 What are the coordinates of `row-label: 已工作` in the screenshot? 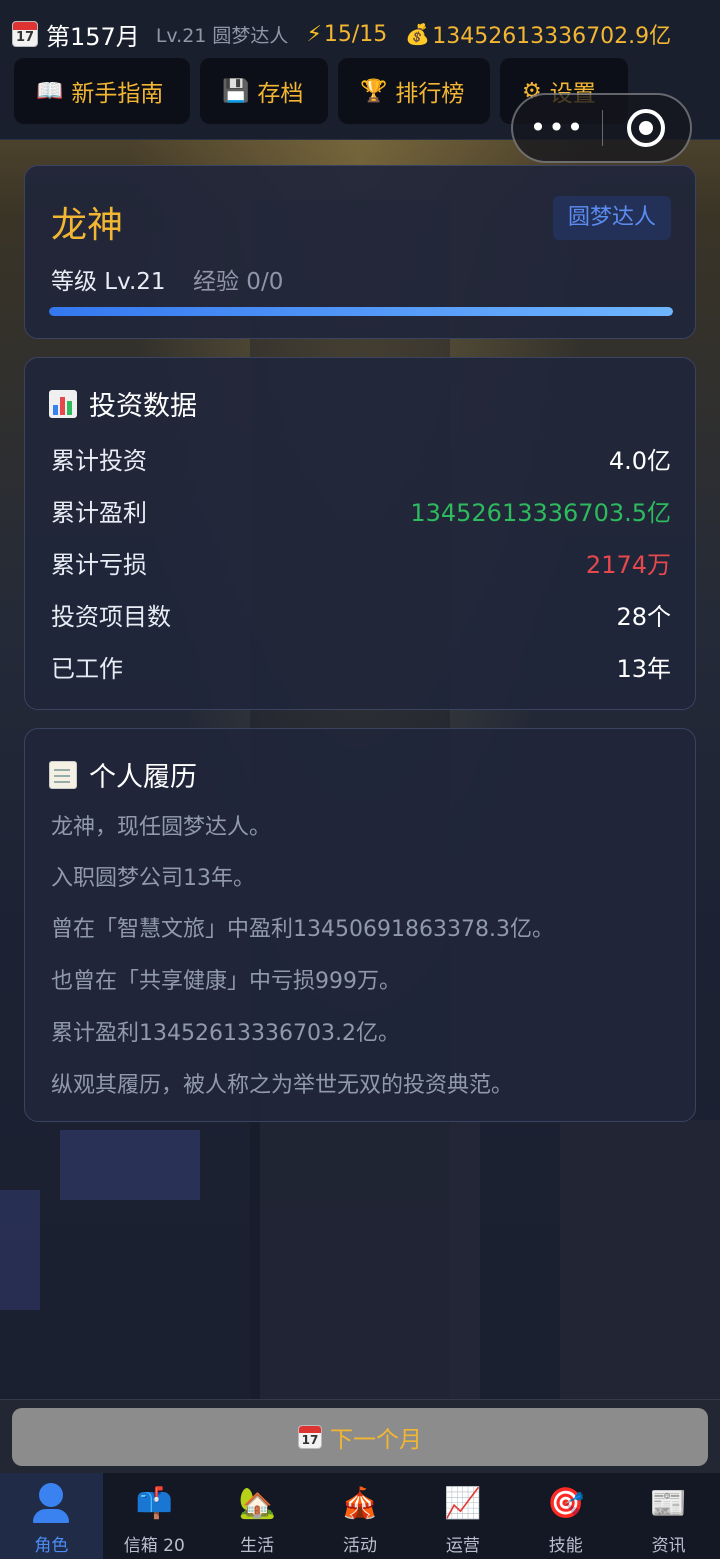 It's located at (87, 668).